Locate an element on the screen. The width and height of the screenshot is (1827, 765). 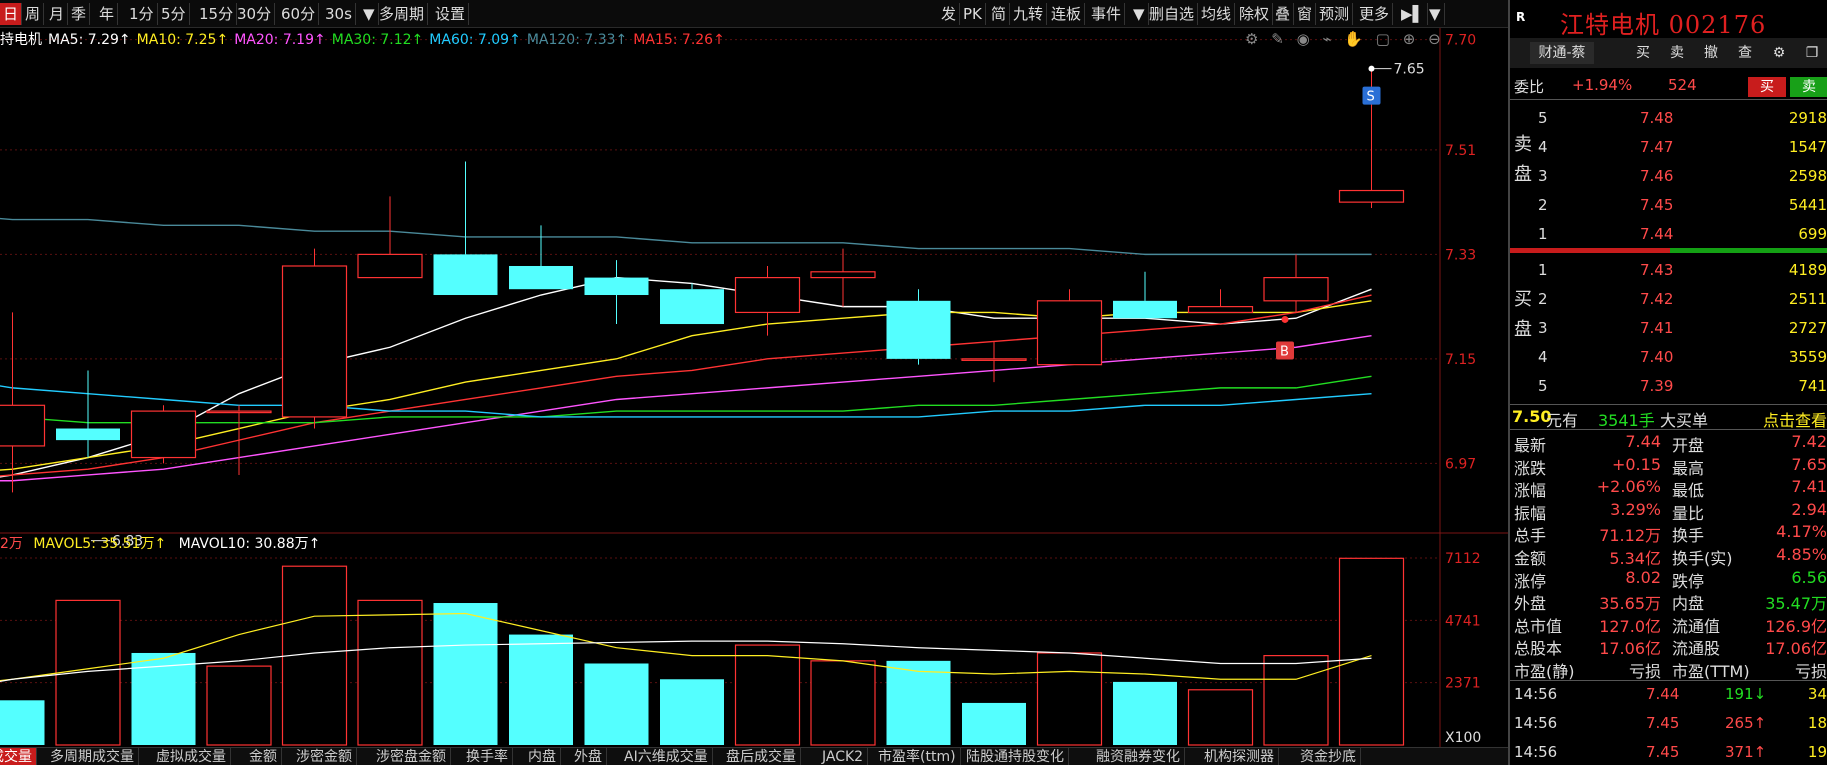
sell-button: 卖 is located at coordinates (1677, 53).